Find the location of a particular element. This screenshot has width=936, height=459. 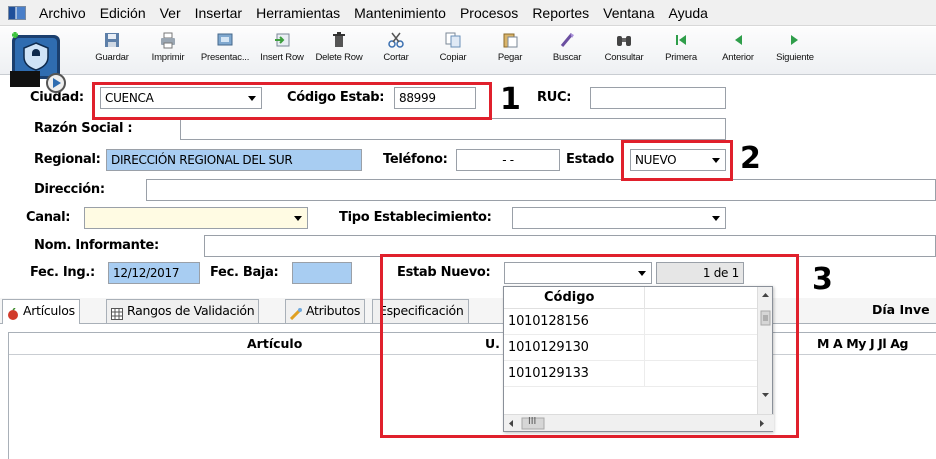

menu-mantenimiento: Mantenimiento is located at coordinates (400, 13).